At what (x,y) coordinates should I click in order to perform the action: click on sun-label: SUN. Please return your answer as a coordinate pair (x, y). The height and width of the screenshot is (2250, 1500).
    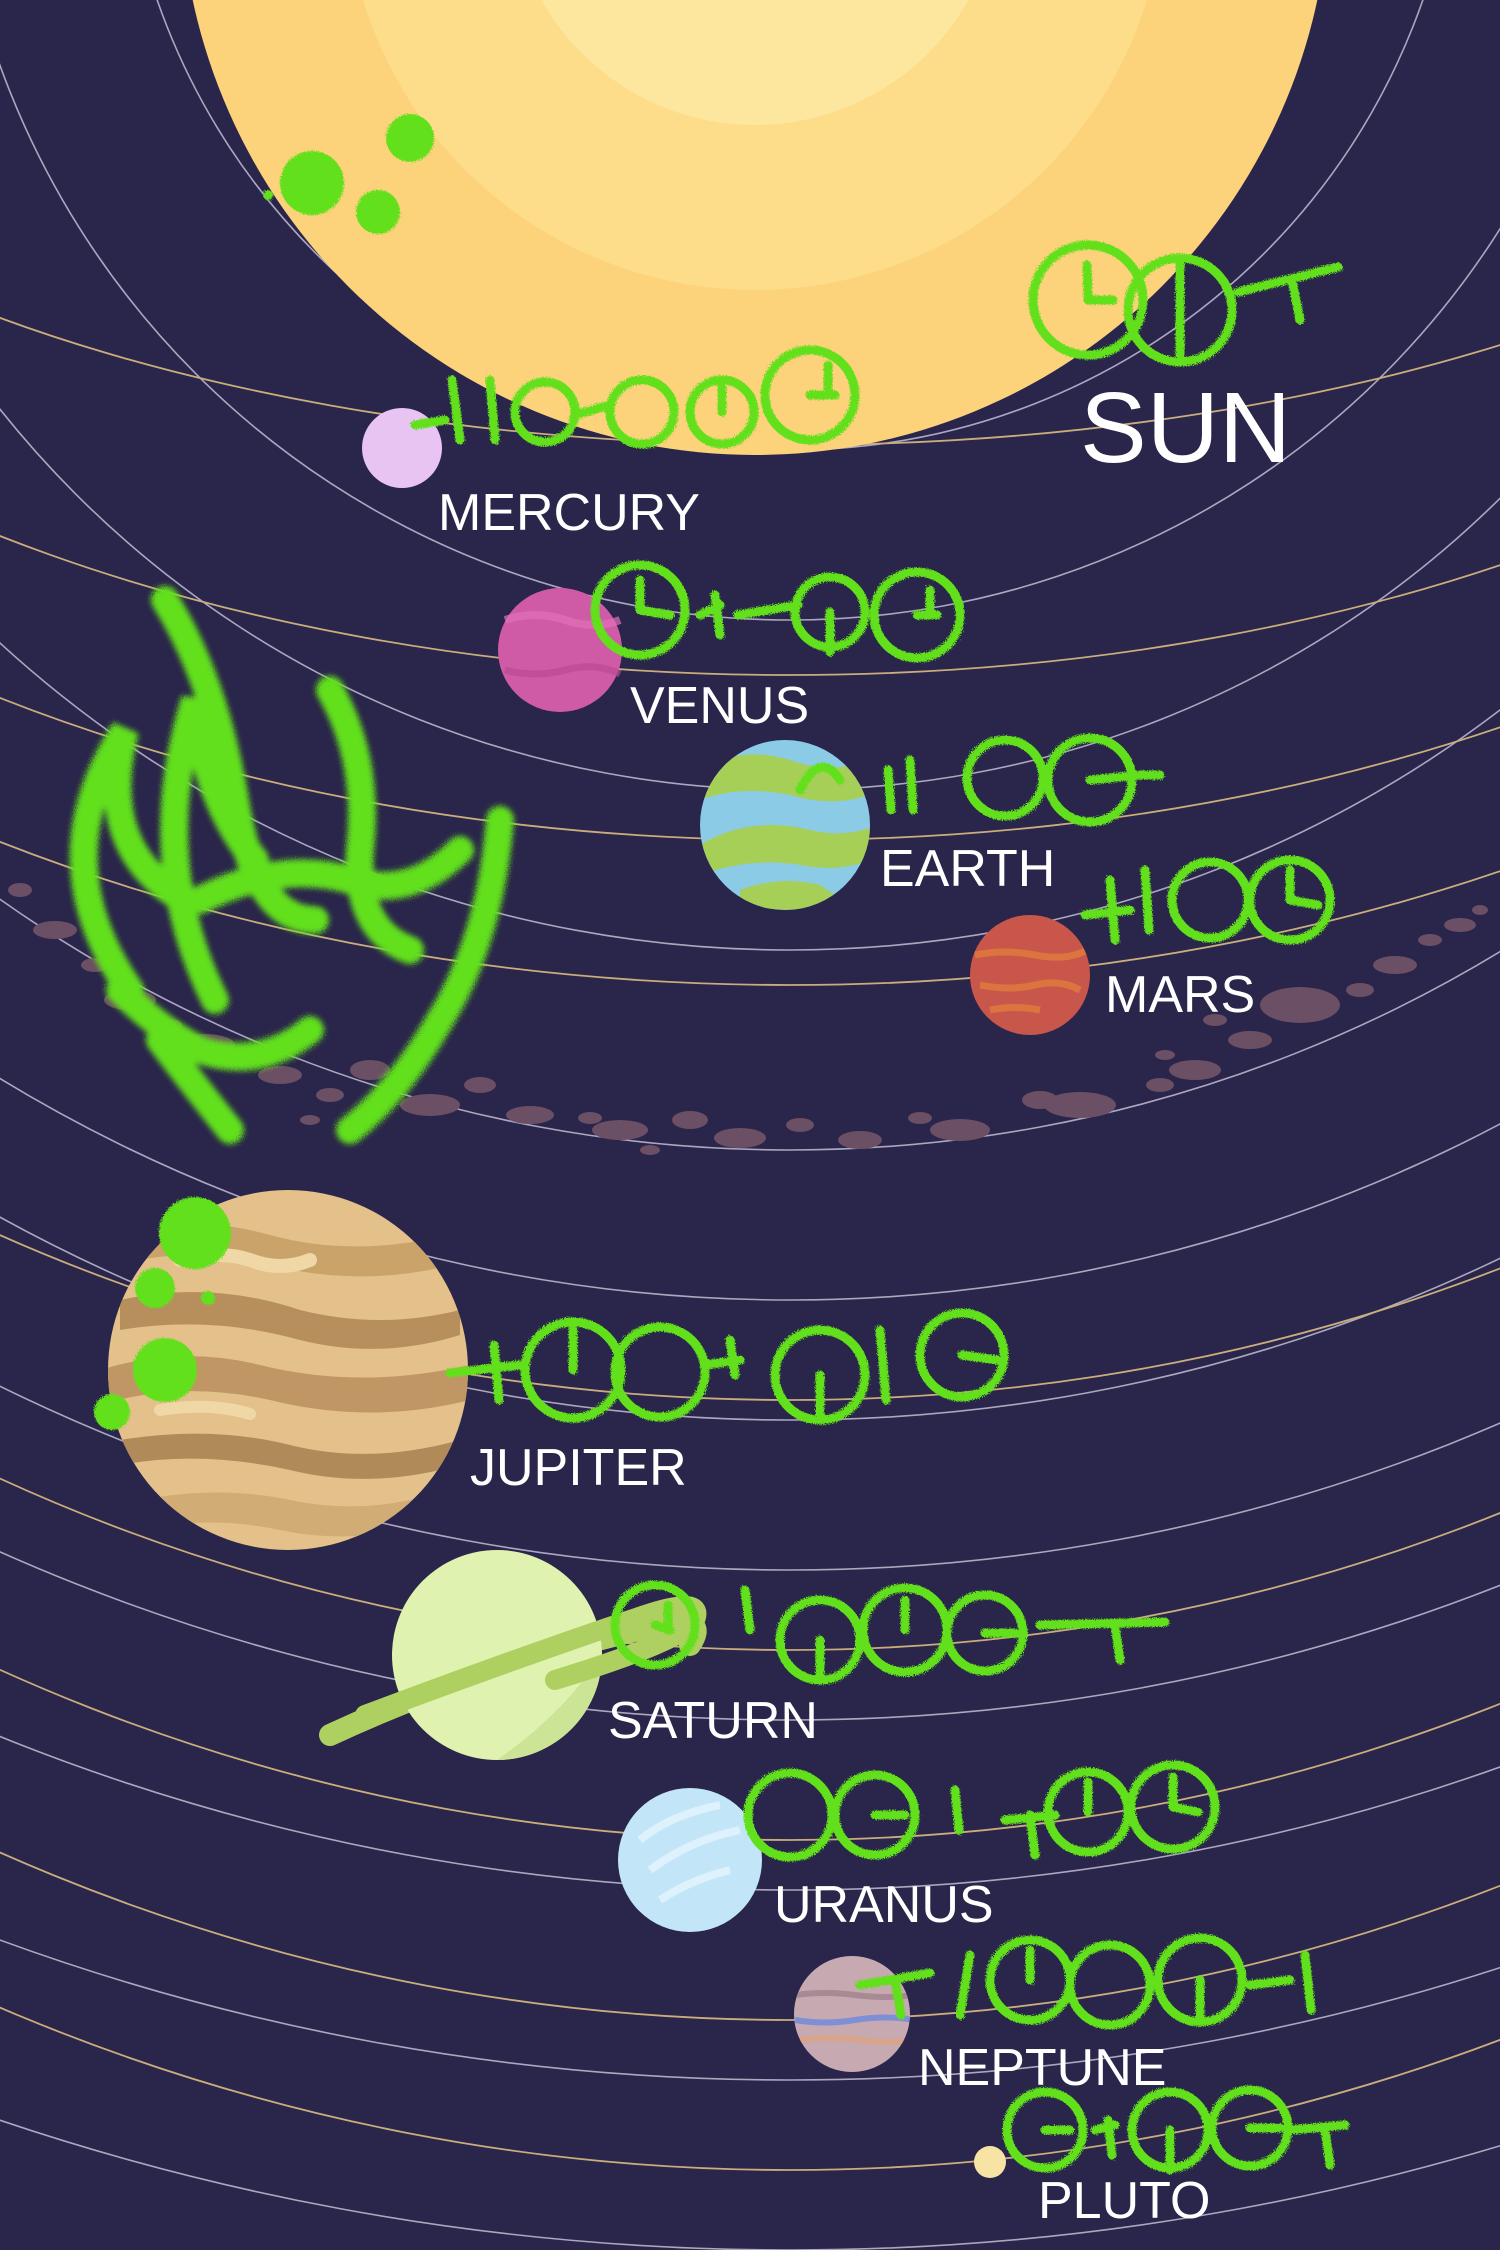
    Looking at the image, I should click on (1185, 428).